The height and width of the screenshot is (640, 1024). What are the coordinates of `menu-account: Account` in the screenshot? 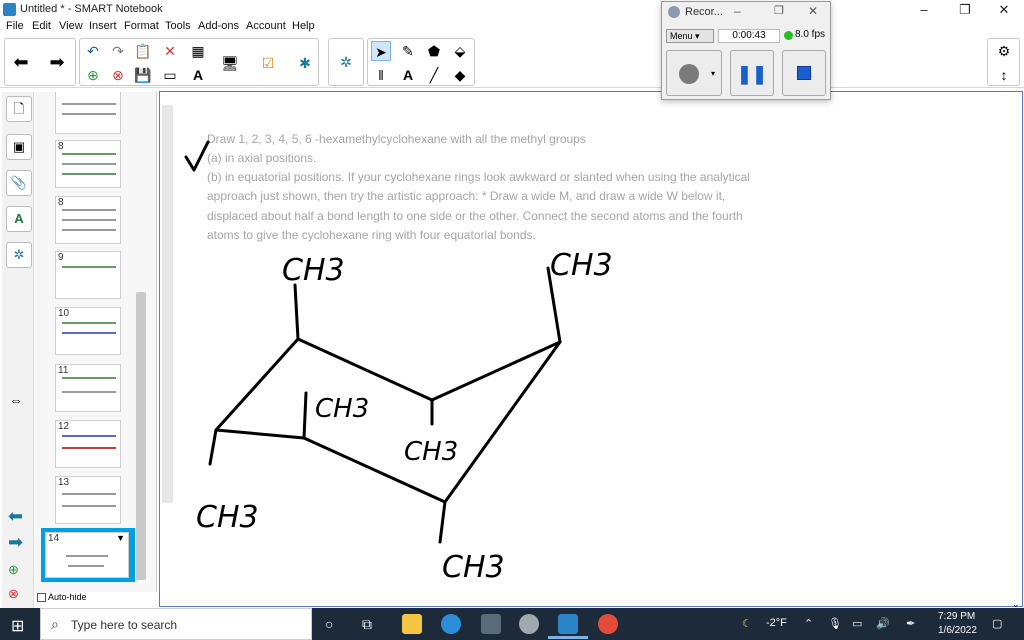 It's located at (266, 26).